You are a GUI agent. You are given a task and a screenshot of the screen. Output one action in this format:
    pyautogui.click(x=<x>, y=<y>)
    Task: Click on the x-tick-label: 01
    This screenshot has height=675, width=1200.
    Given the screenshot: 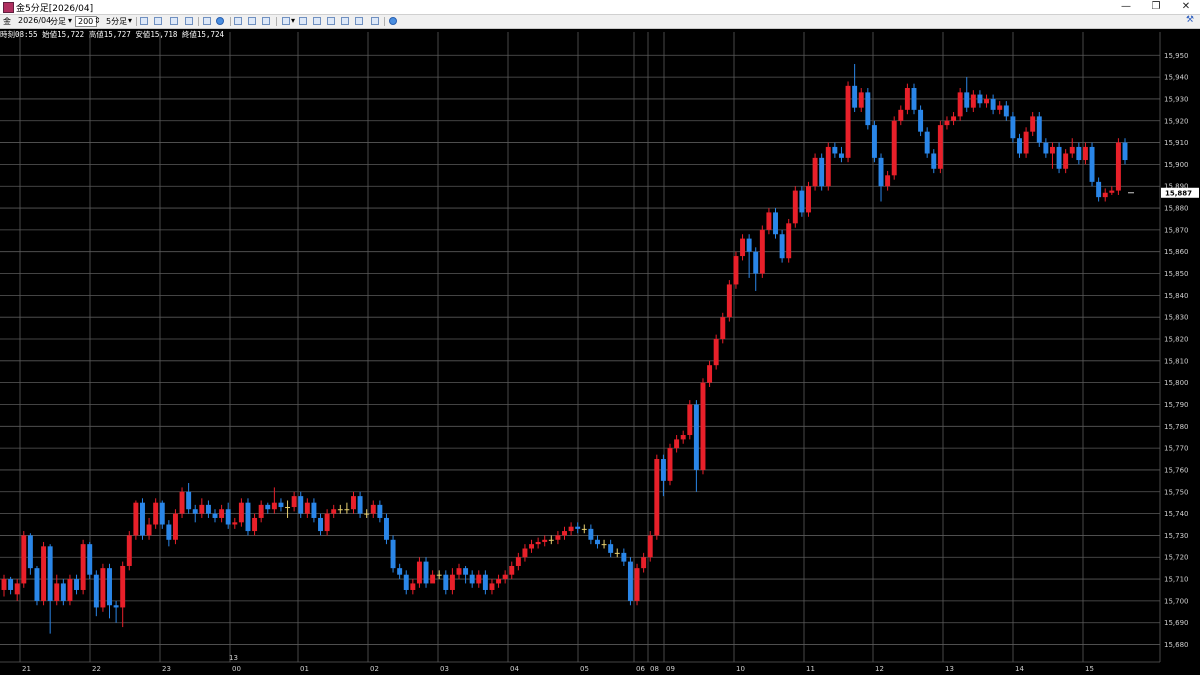 What is the action you would take?
    pyautogui.click(x=304, y=669)
    